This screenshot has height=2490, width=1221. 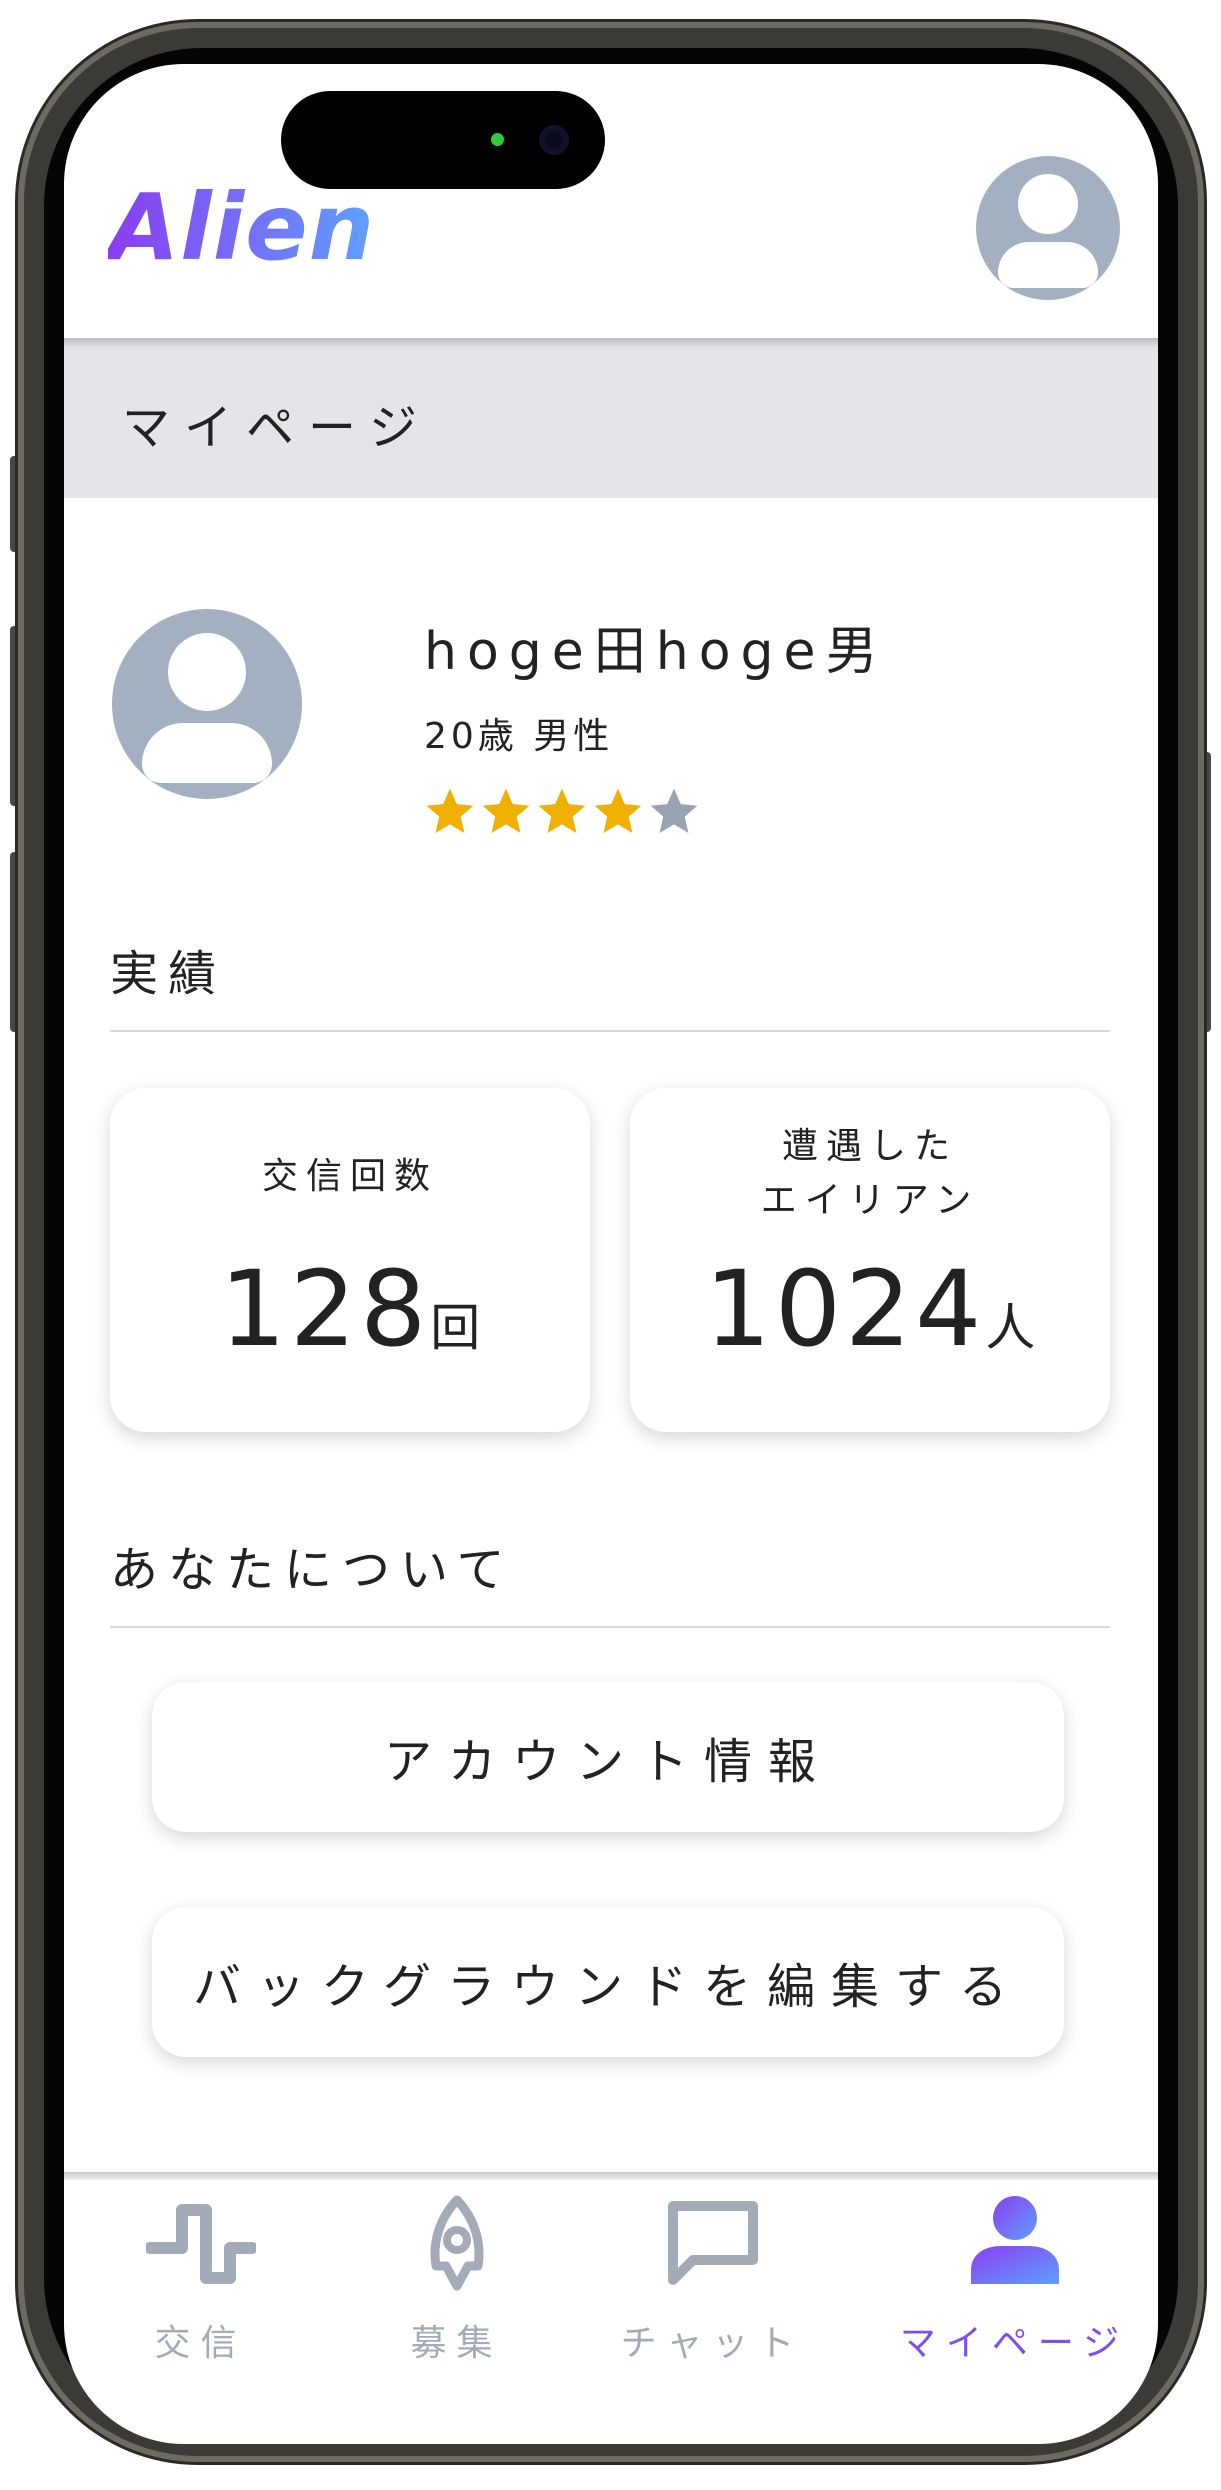 What do you see at coordinates (443, 140) in the screenshot?
I see `dynamic-island` at bounding box center [443, 140].